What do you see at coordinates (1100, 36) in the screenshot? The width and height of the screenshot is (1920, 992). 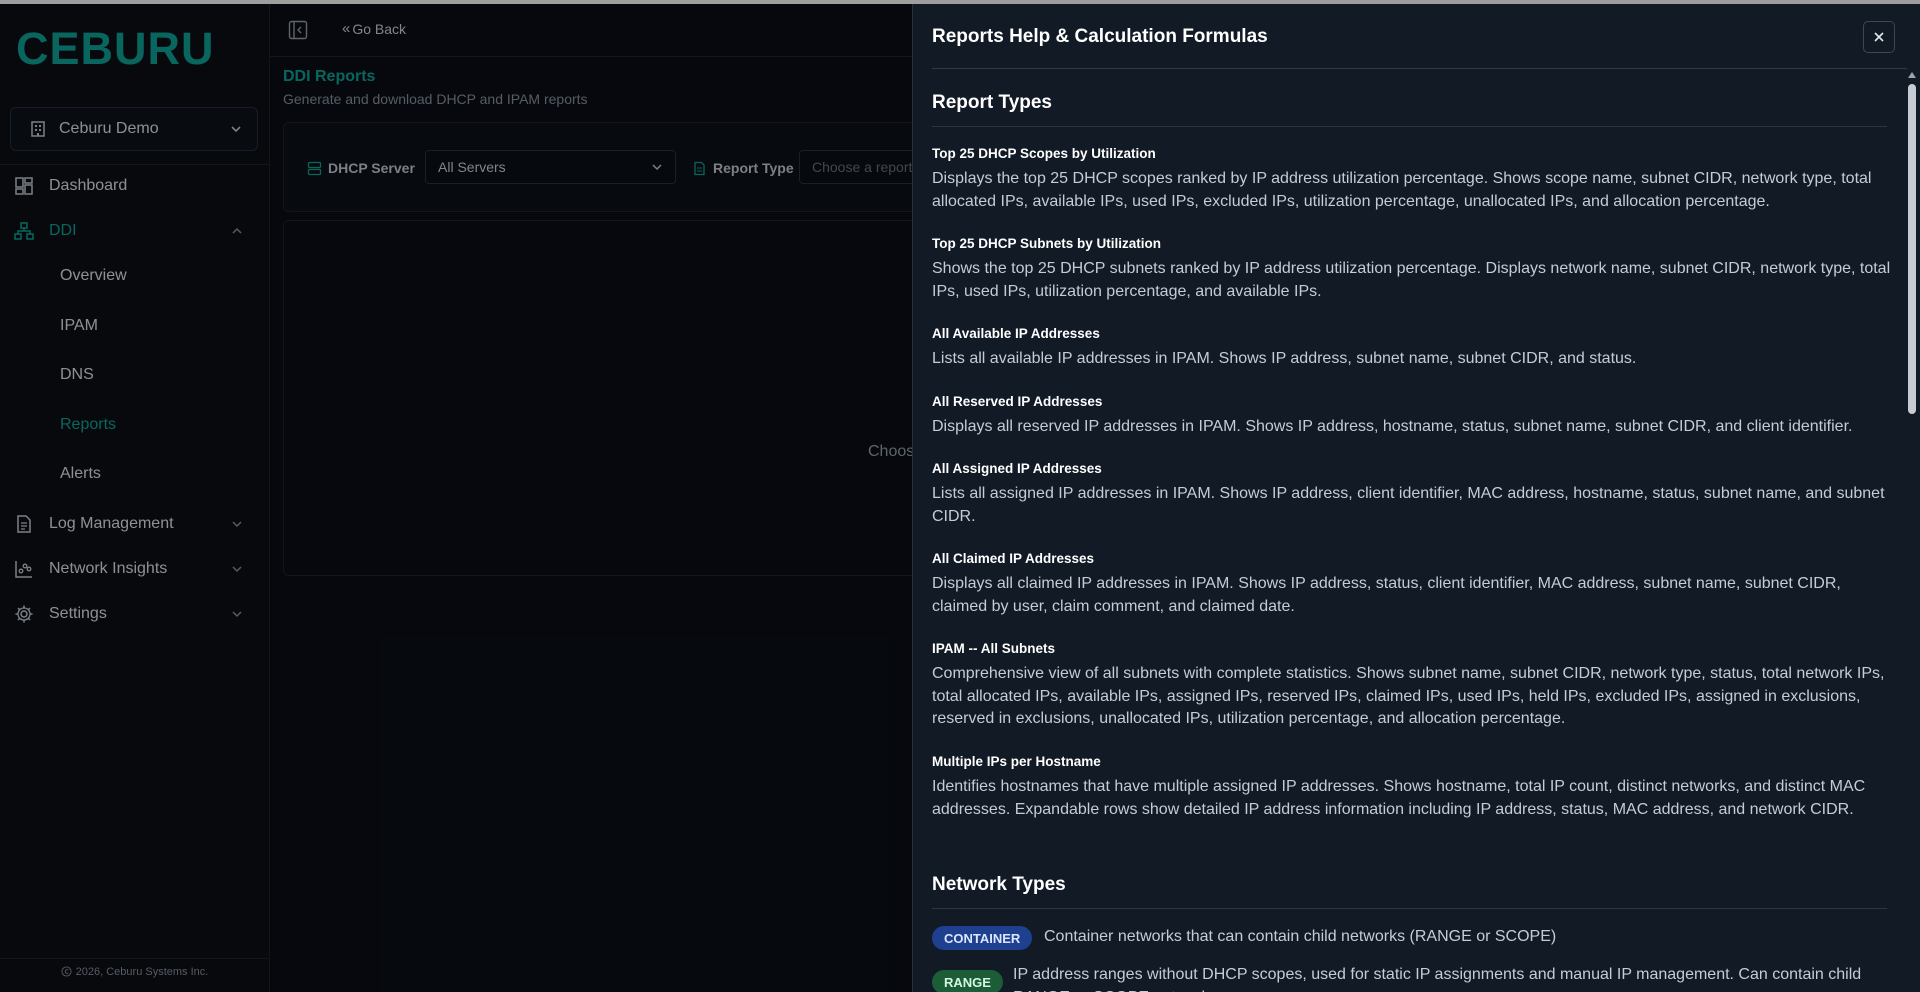 I see `help-panel-title: Reports Help & Calculation Formulas` at bounding box center [1100, 36].